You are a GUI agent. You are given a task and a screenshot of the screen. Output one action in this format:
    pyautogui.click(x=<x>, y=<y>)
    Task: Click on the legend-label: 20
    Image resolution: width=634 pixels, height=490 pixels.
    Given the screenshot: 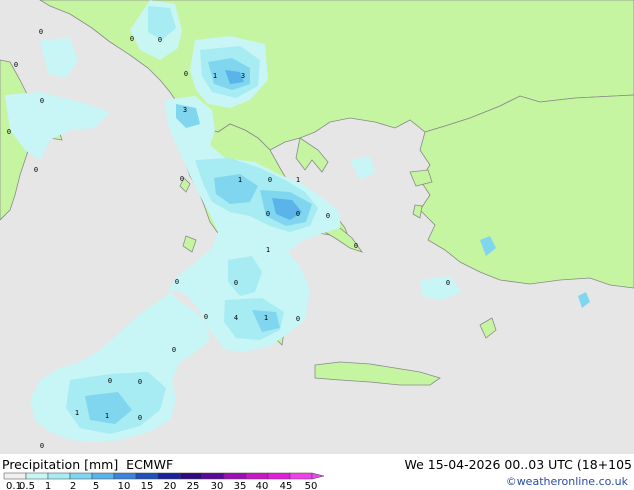 What is the action you would take?
    pyautogui.click(x=170, y=485)
    